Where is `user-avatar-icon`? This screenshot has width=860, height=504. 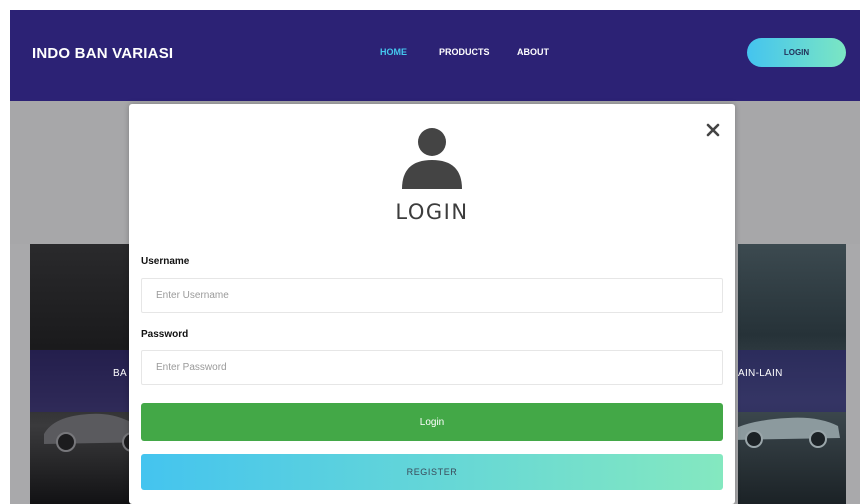 user-avatar-icon is located at coordinates (432, 158).